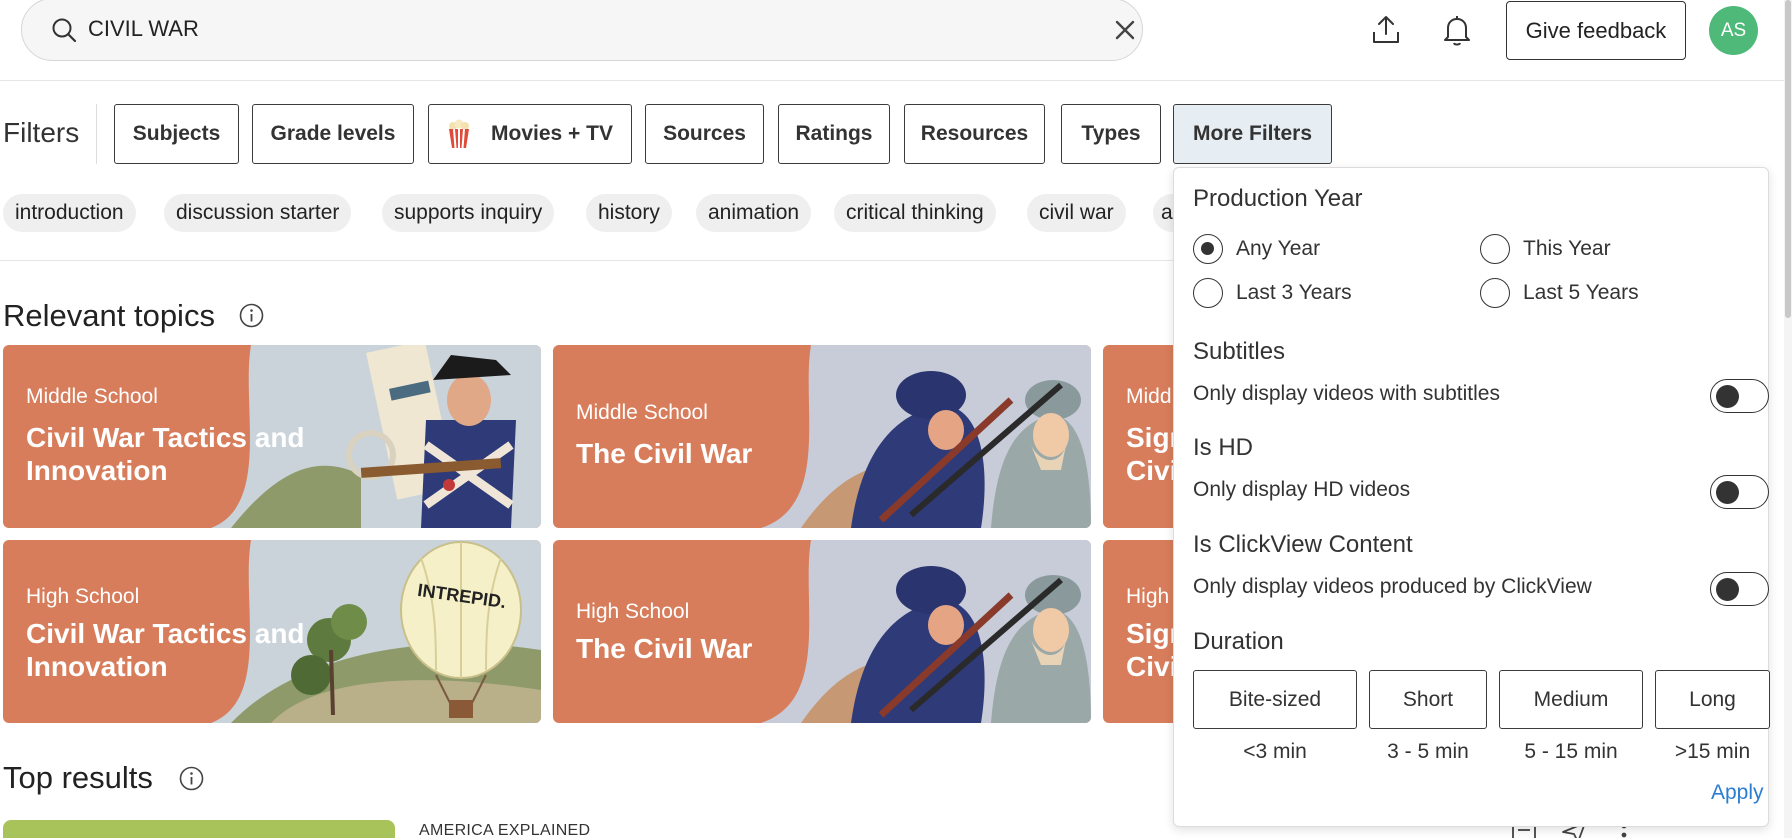  Describe the element at coordinates (258, 213) in the screenshot. I see `tag-chip: discussion starter` at that location.